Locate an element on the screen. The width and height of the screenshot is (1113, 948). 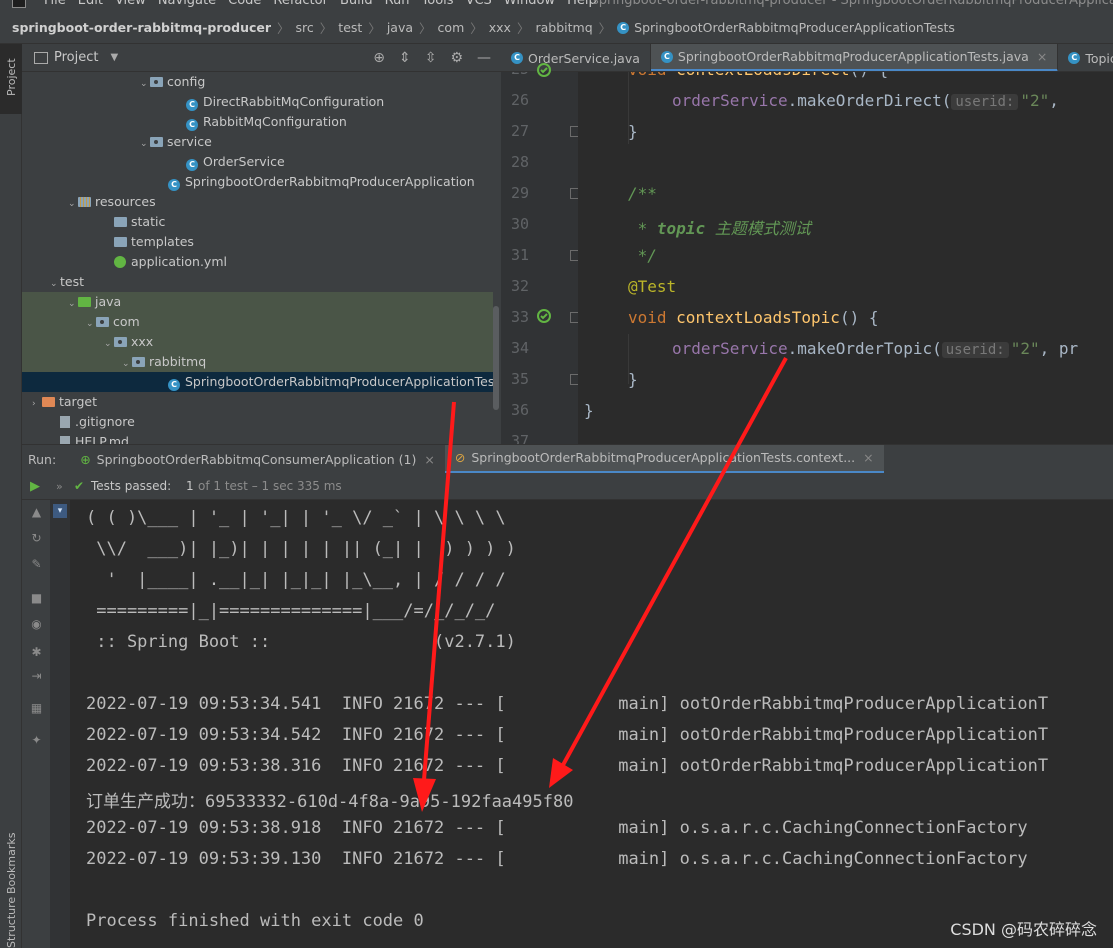
menu-item-view: View is located at coordinates (130, 4).